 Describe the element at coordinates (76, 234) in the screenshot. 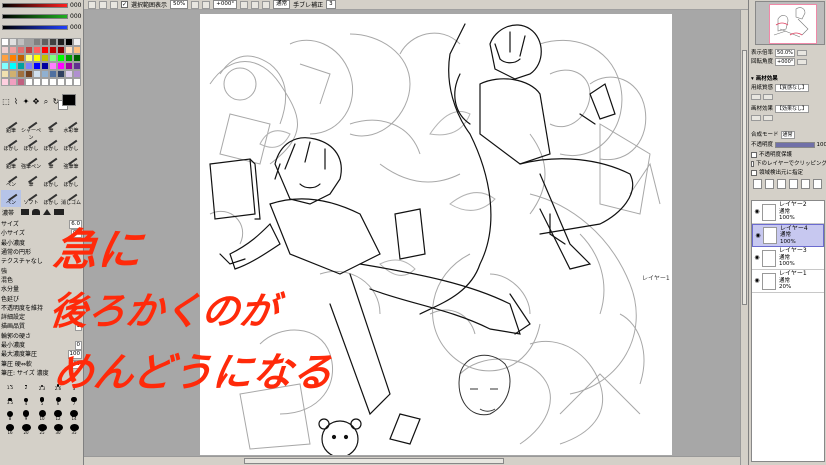

I see `property-value: 03` at that location.